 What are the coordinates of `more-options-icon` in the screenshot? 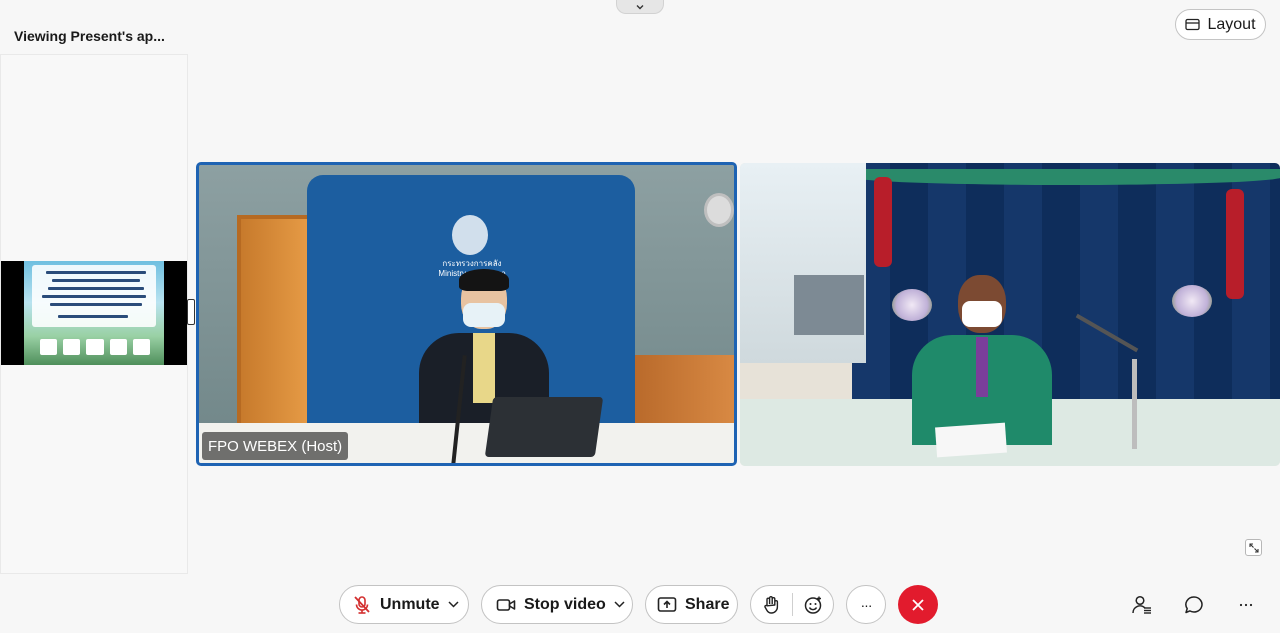 It's located at (1246, 605).